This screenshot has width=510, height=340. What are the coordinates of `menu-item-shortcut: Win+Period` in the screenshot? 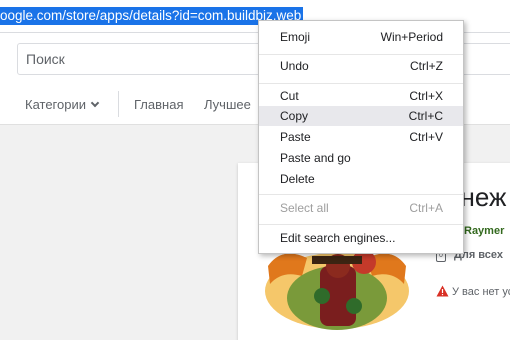 It's located at (411, 37).